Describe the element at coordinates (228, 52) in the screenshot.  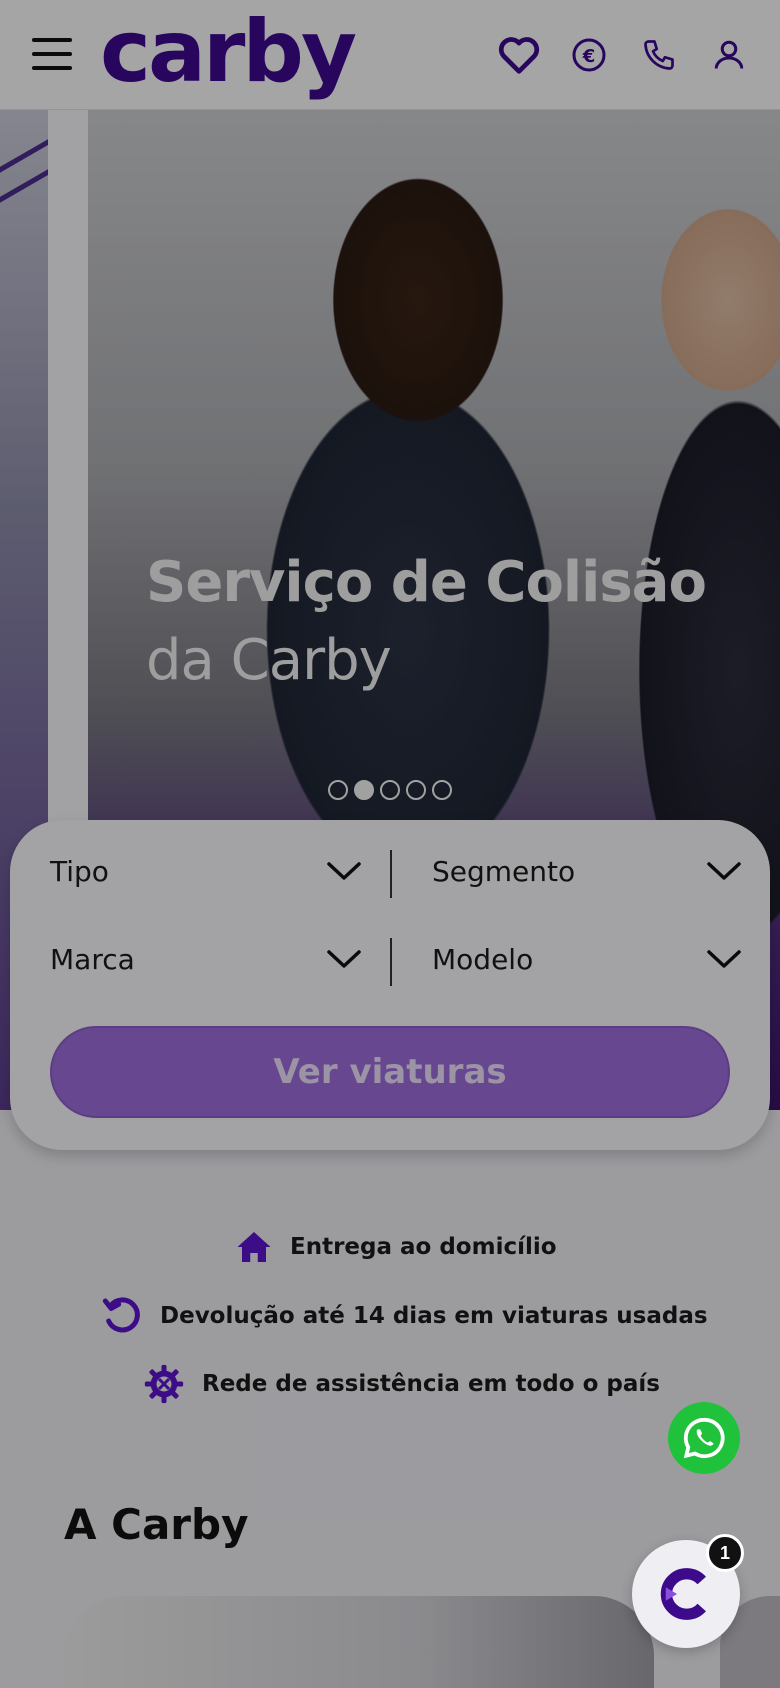
I see `carby-logo: carby` at that location.